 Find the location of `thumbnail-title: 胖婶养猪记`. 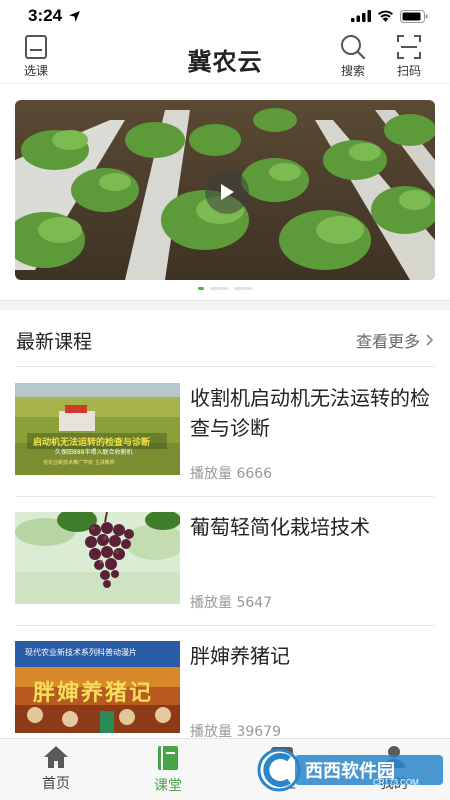

thumbnail-title: 胖婶养猪记 is located at coordinates (93, 693).